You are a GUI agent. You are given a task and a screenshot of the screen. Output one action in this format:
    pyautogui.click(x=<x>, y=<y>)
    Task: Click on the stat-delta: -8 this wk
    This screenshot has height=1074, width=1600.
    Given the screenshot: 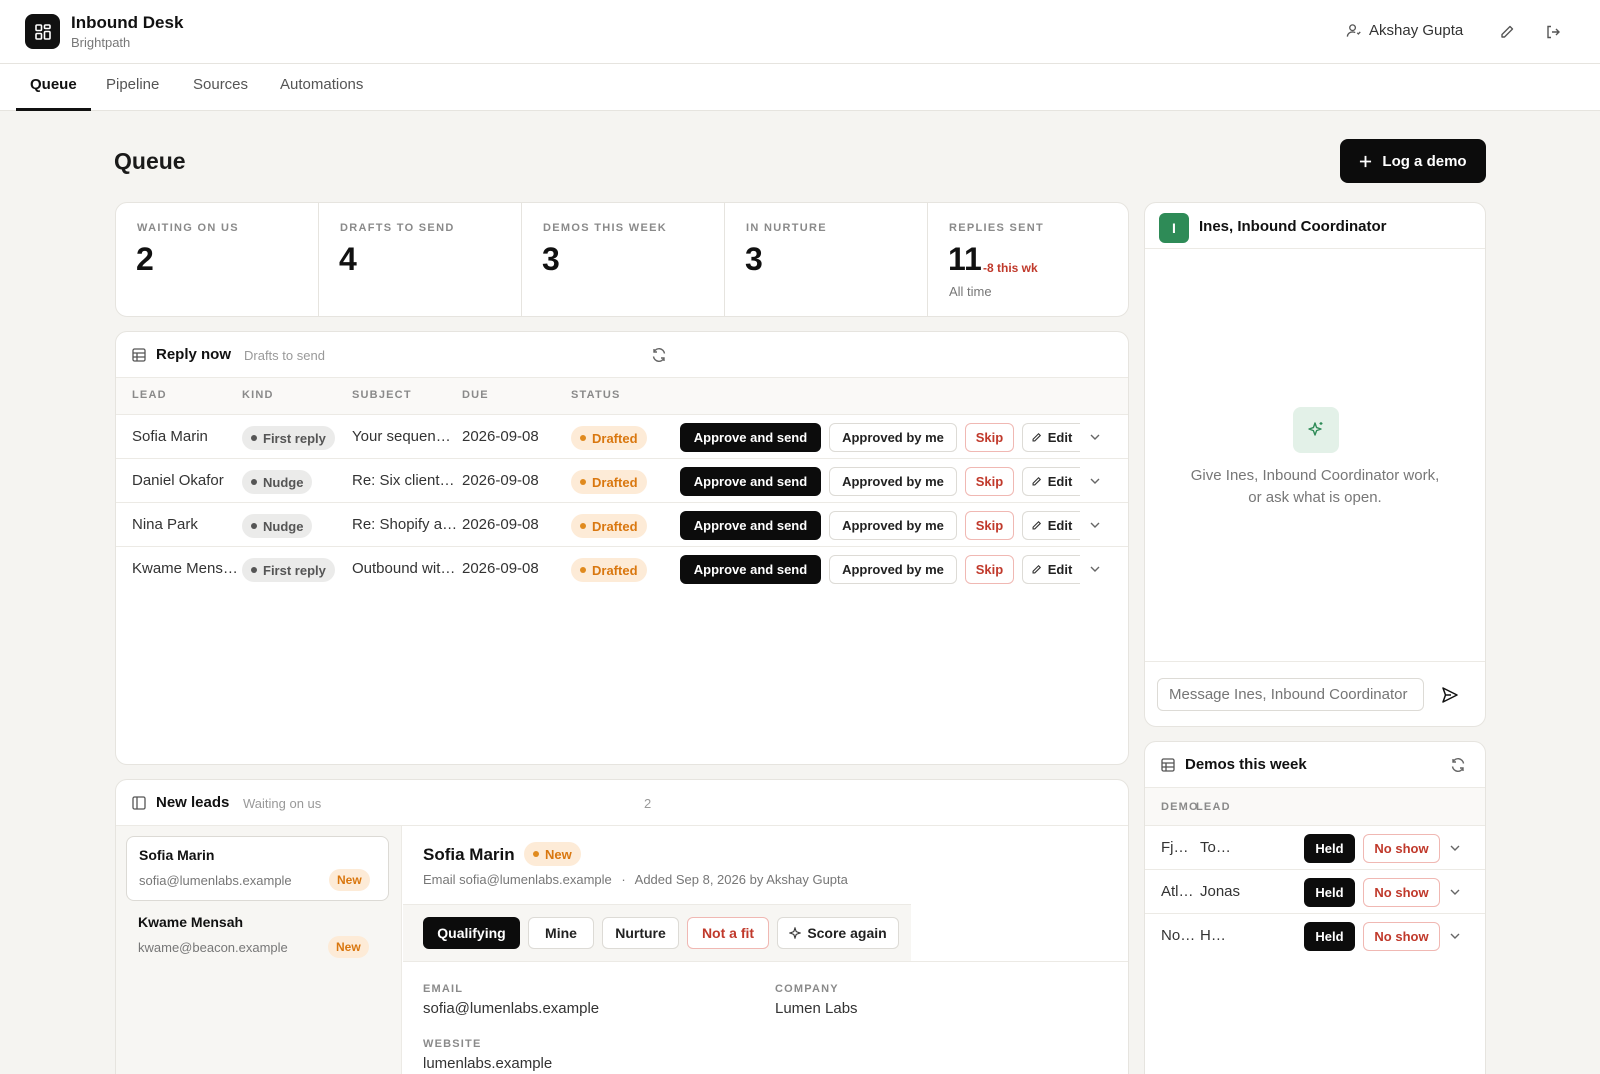 What is the action you would take?
    pyautogui.click(x=1010, y=268)
    